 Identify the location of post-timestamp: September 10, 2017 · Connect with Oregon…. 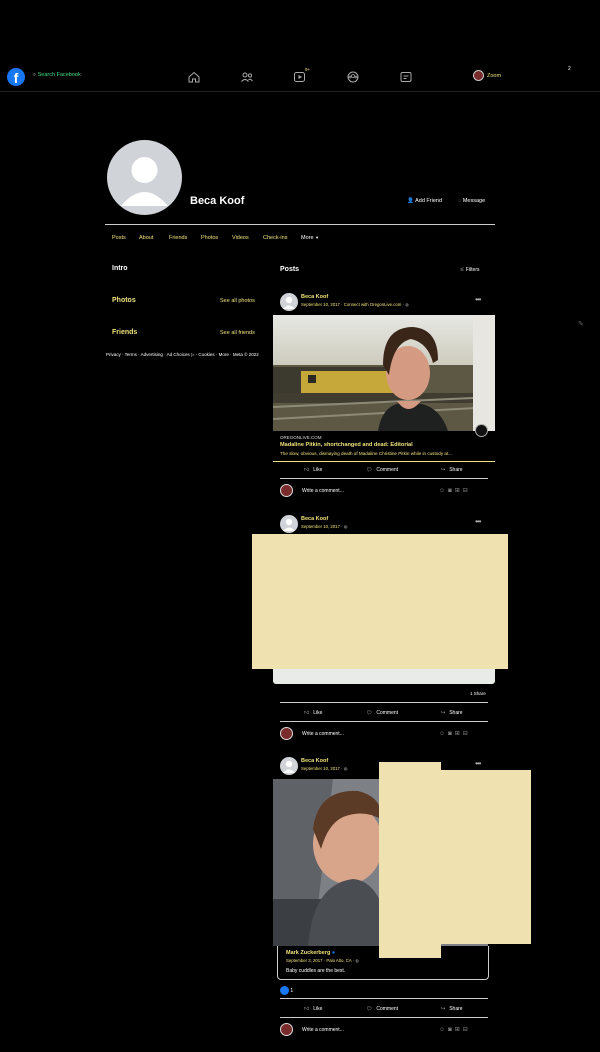
(355, 305).